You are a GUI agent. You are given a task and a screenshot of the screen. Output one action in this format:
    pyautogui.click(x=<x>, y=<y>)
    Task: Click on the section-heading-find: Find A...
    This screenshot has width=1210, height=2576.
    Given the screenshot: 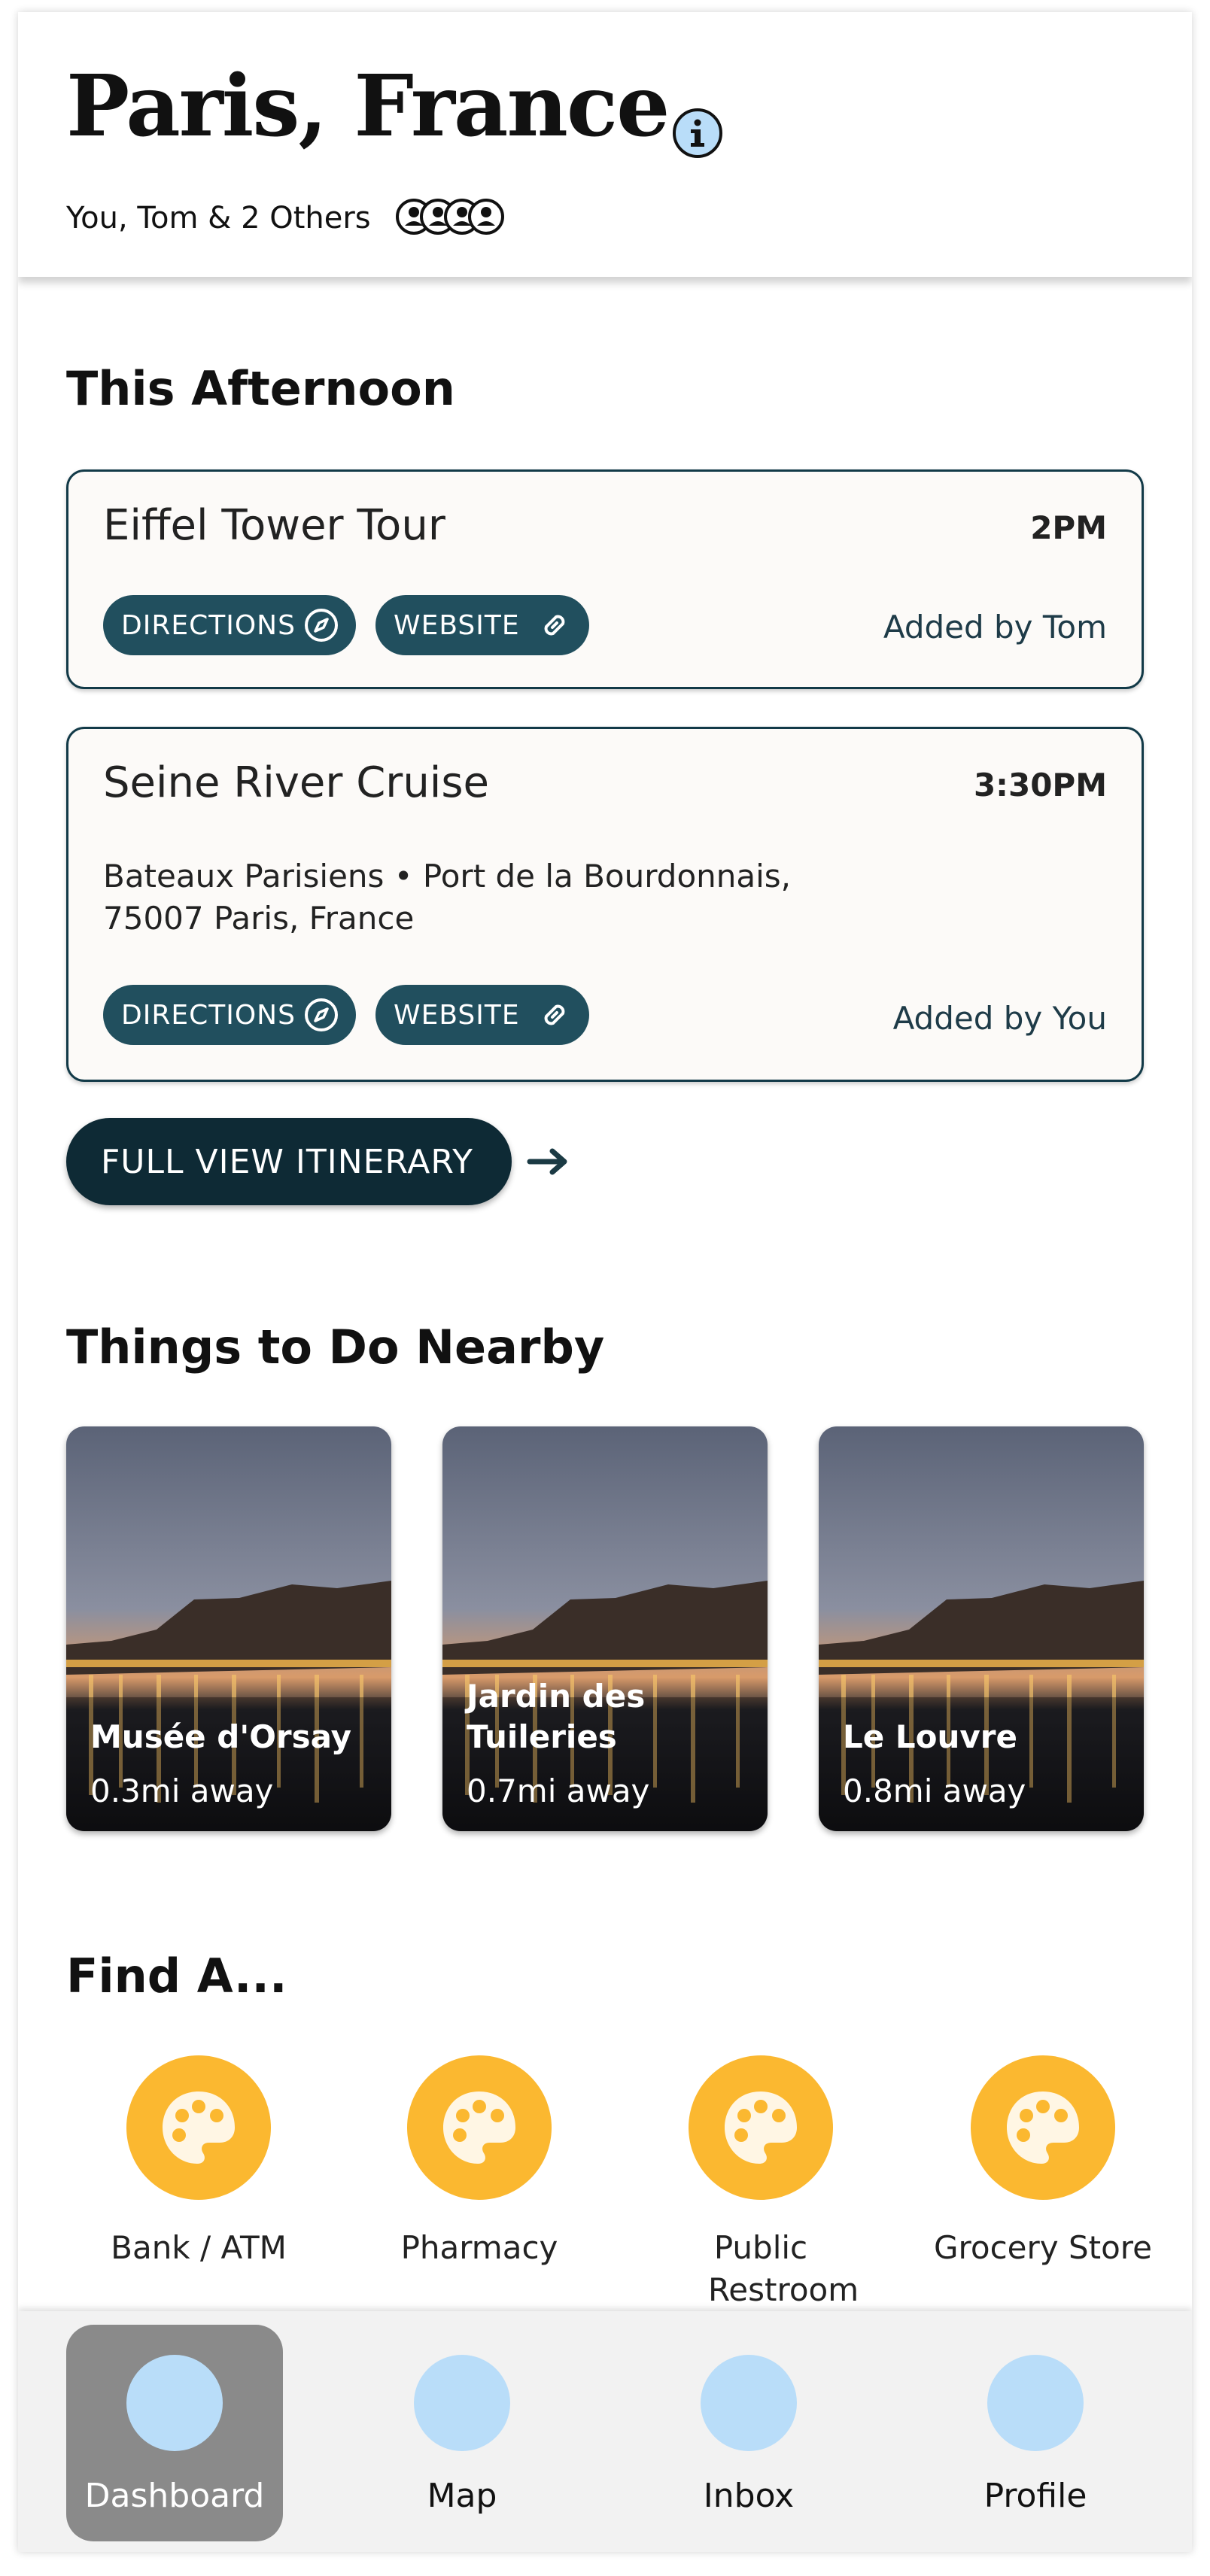 What is the action you would take?
    pyautogui.click(x=177, y=1976)
    